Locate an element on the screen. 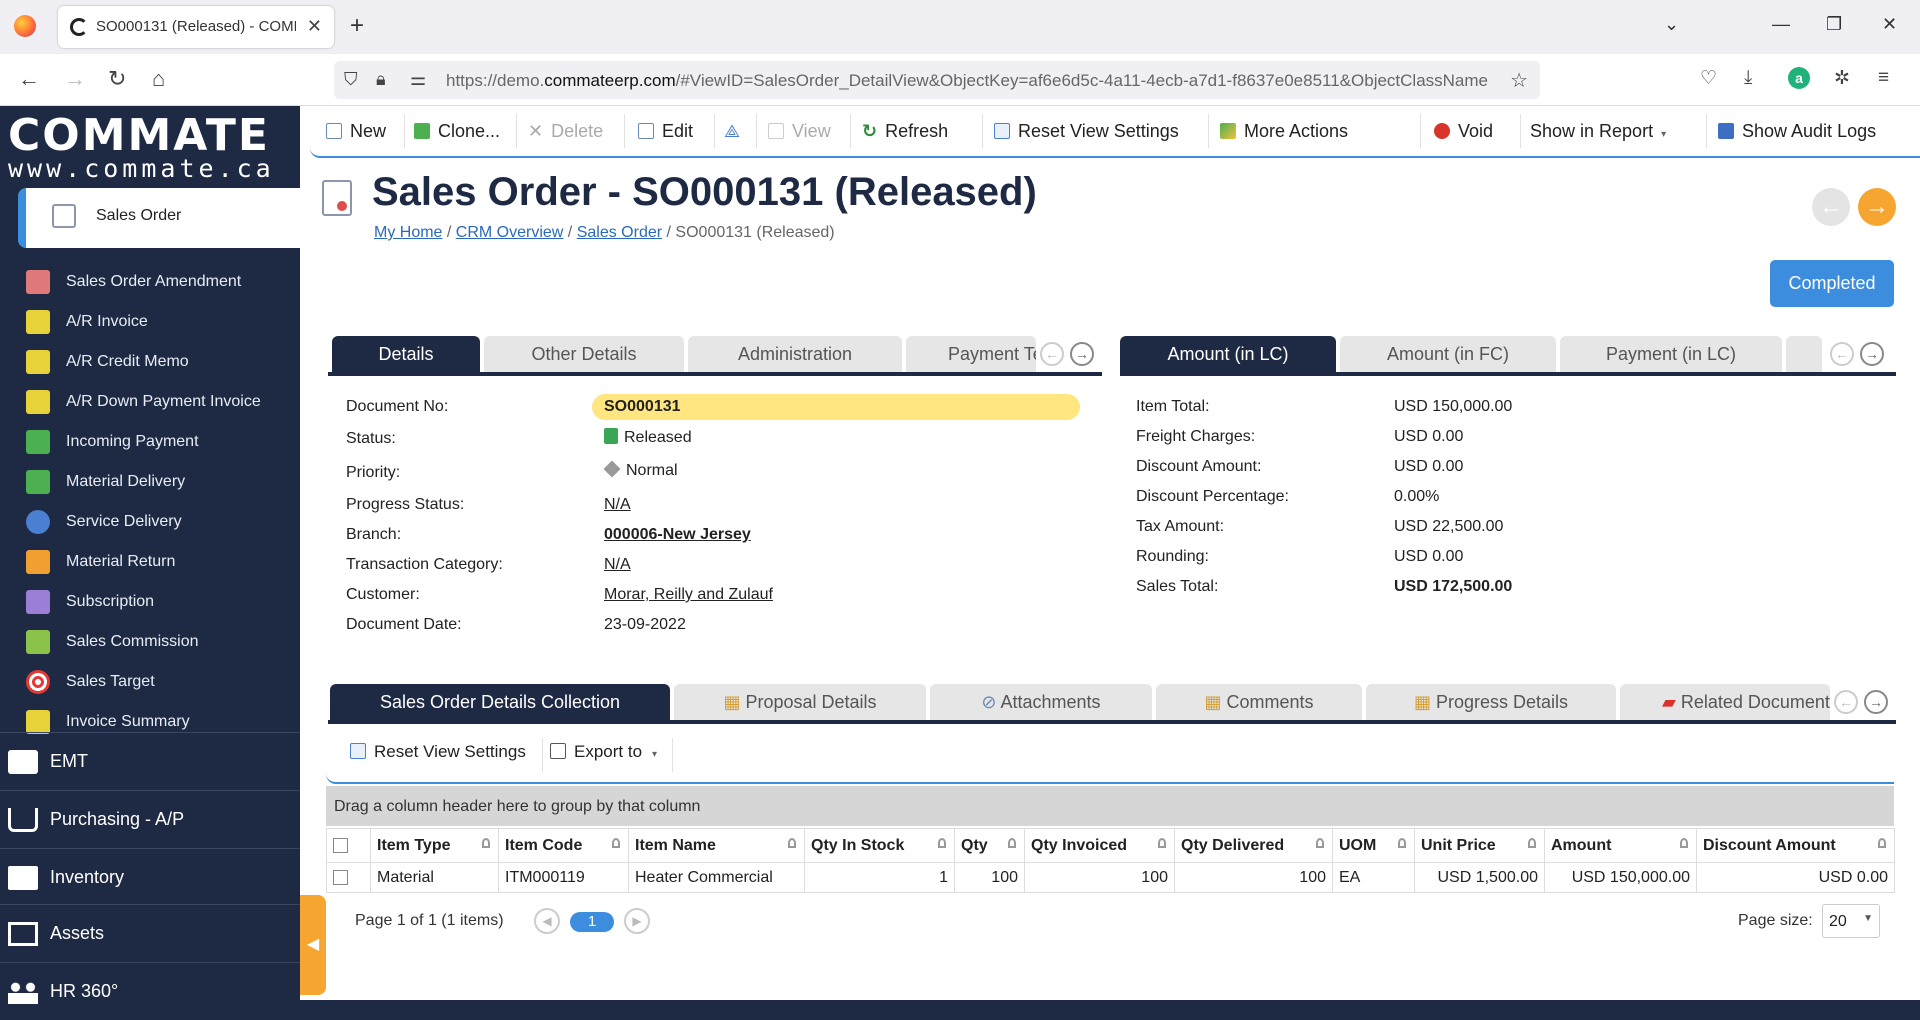  sidebar-item-sales-order: Sales Order is located at coordinates (159, 218).